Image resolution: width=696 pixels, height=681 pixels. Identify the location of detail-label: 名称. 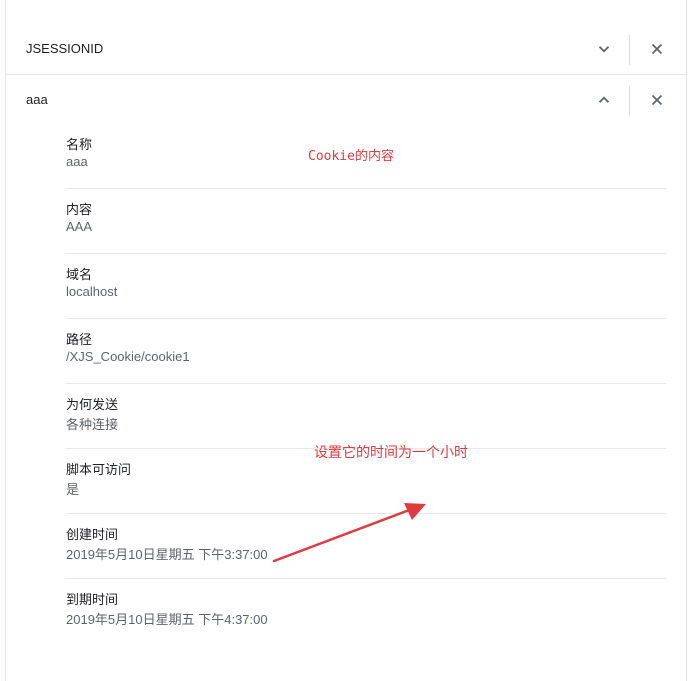
(79, 144).